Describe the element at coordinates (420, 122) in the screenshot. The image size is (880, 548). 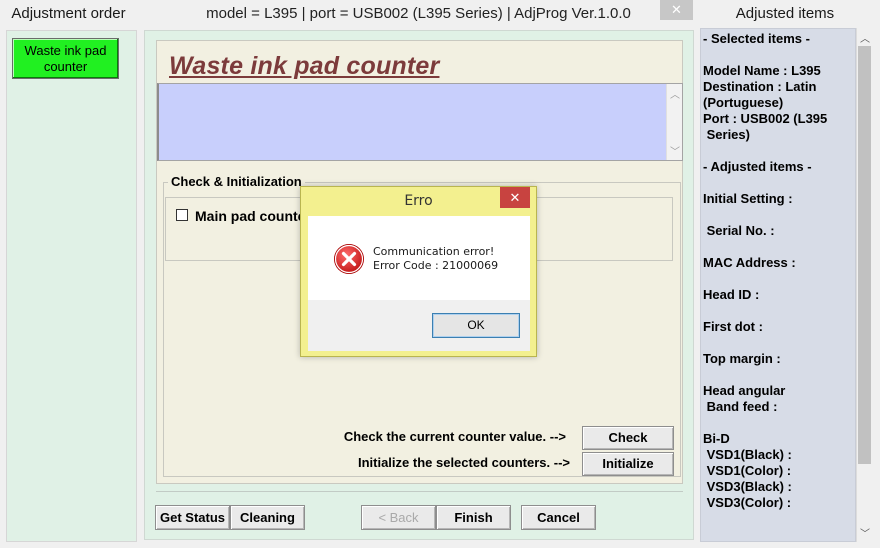
I see `info-text-area: ︿ ﹀` at that location.